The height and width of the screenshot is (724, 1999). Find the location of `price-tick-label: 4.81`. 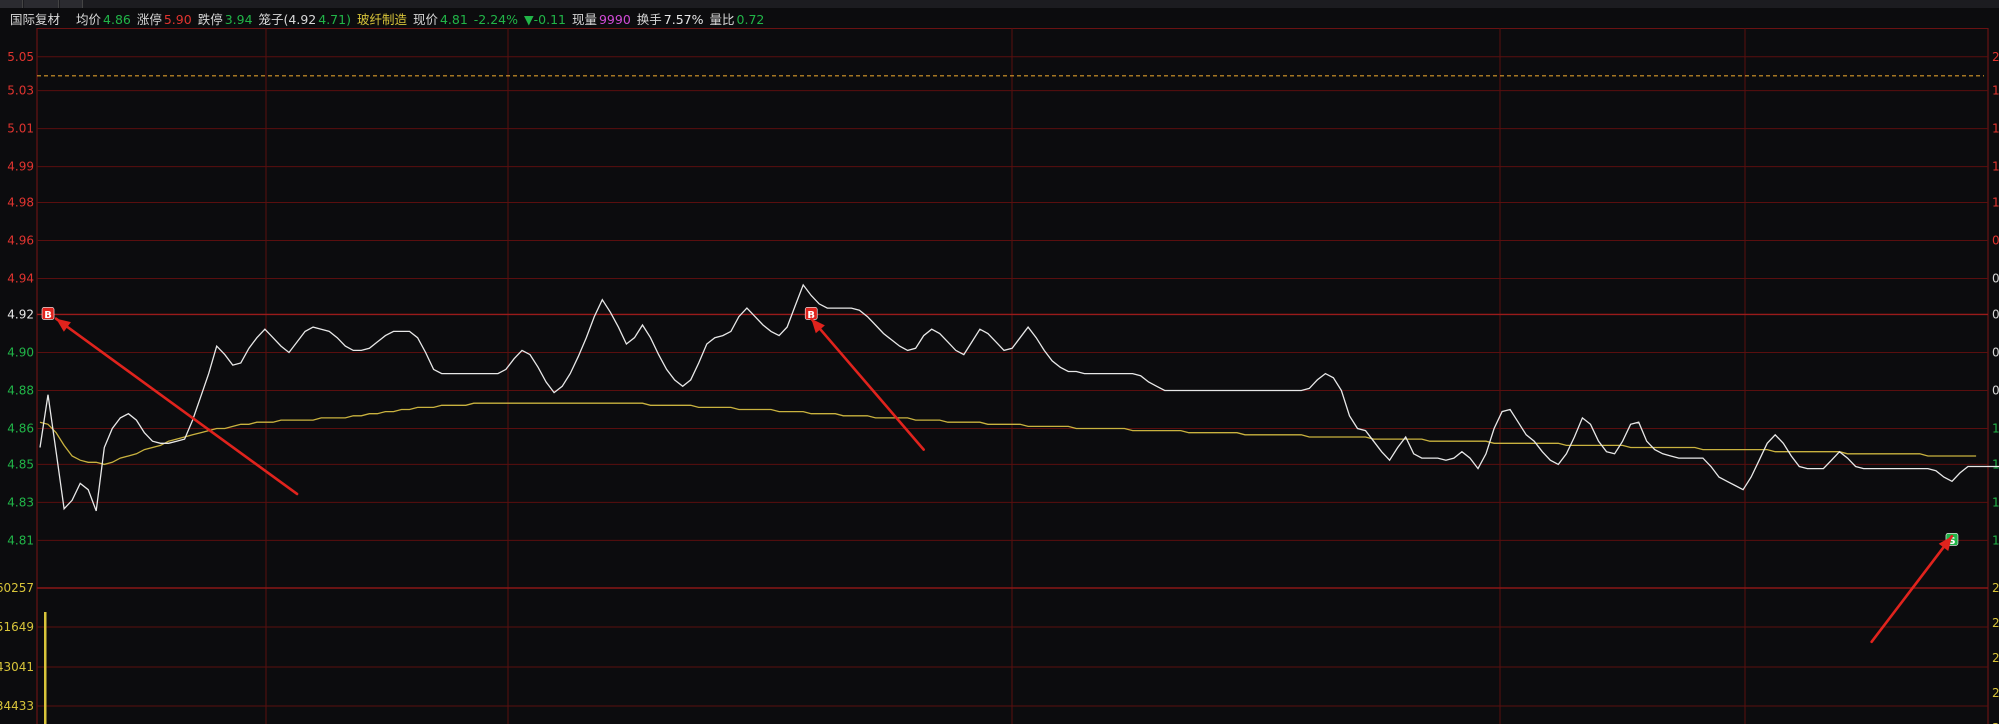

price-tick-label: 4.81 is located at coordinates (20, 540).